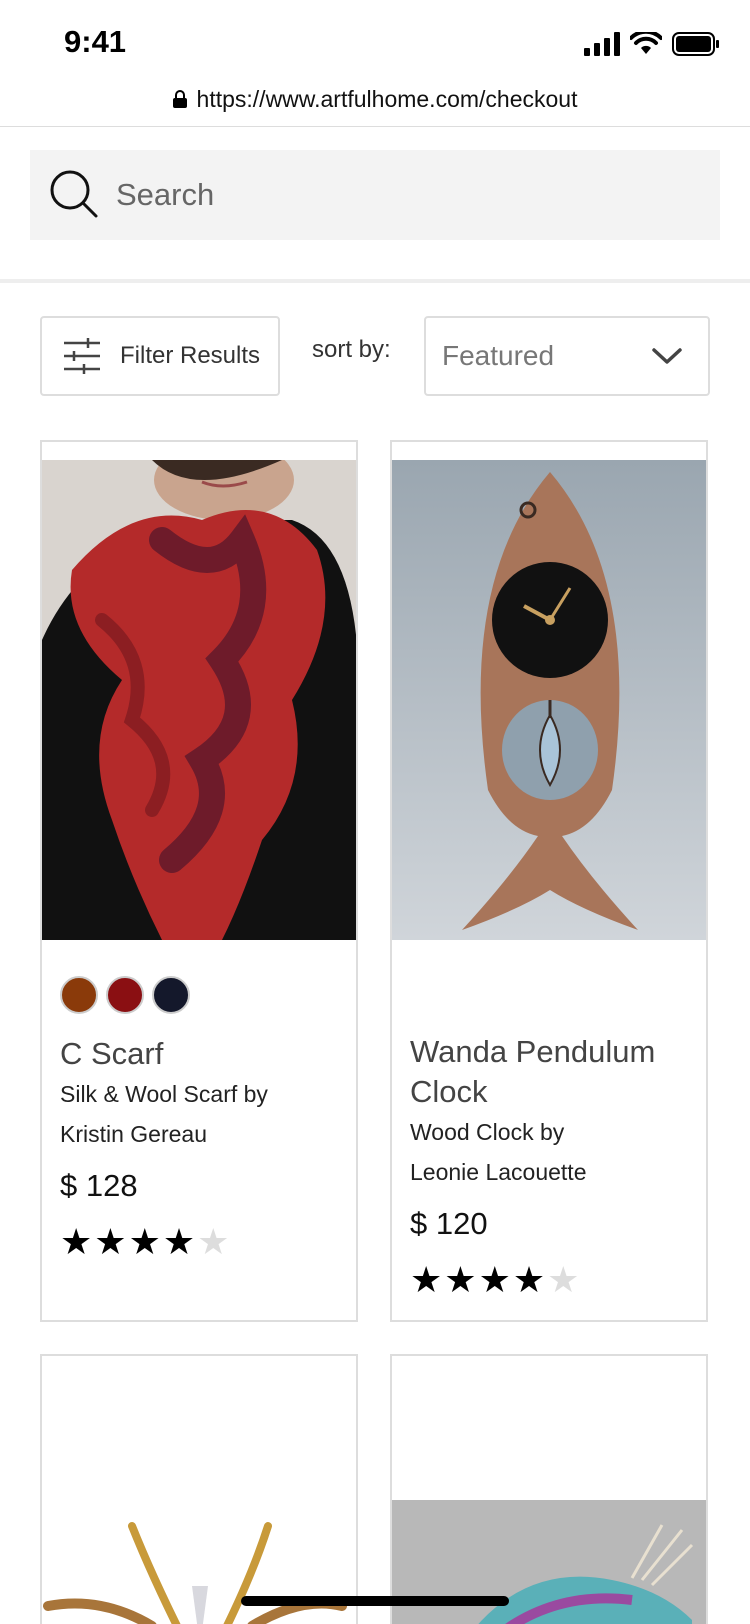  What do you see at coordinates (375, 1601) in the screenshot?
I see `home-indicator` at bounding box center [375, 1601].